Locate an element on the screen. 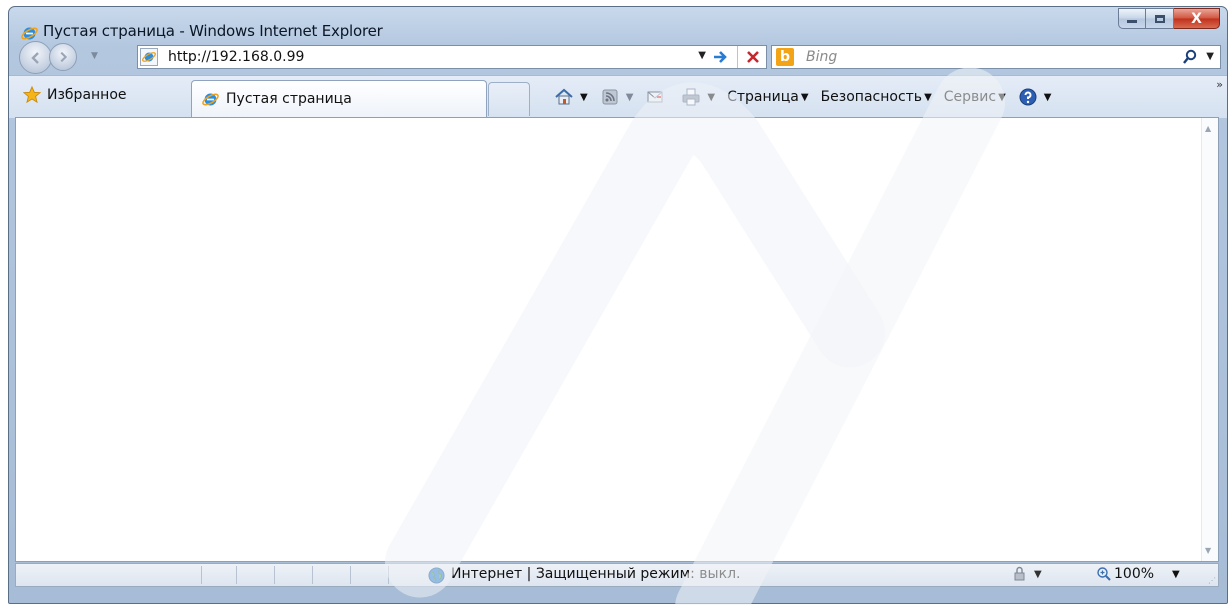  zoom-magnifier-icon is located at coordinates (1104, 574).